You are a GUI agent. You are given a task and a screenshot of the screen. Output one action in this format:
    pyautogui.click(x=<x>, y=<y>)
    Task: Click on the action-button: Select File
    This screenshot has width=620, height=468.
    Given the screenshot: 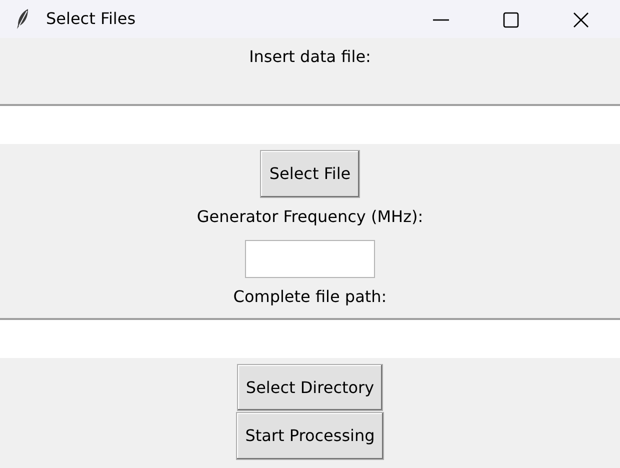 What is the action you would take?
    pyautogui.click(x=310, y=174)
    